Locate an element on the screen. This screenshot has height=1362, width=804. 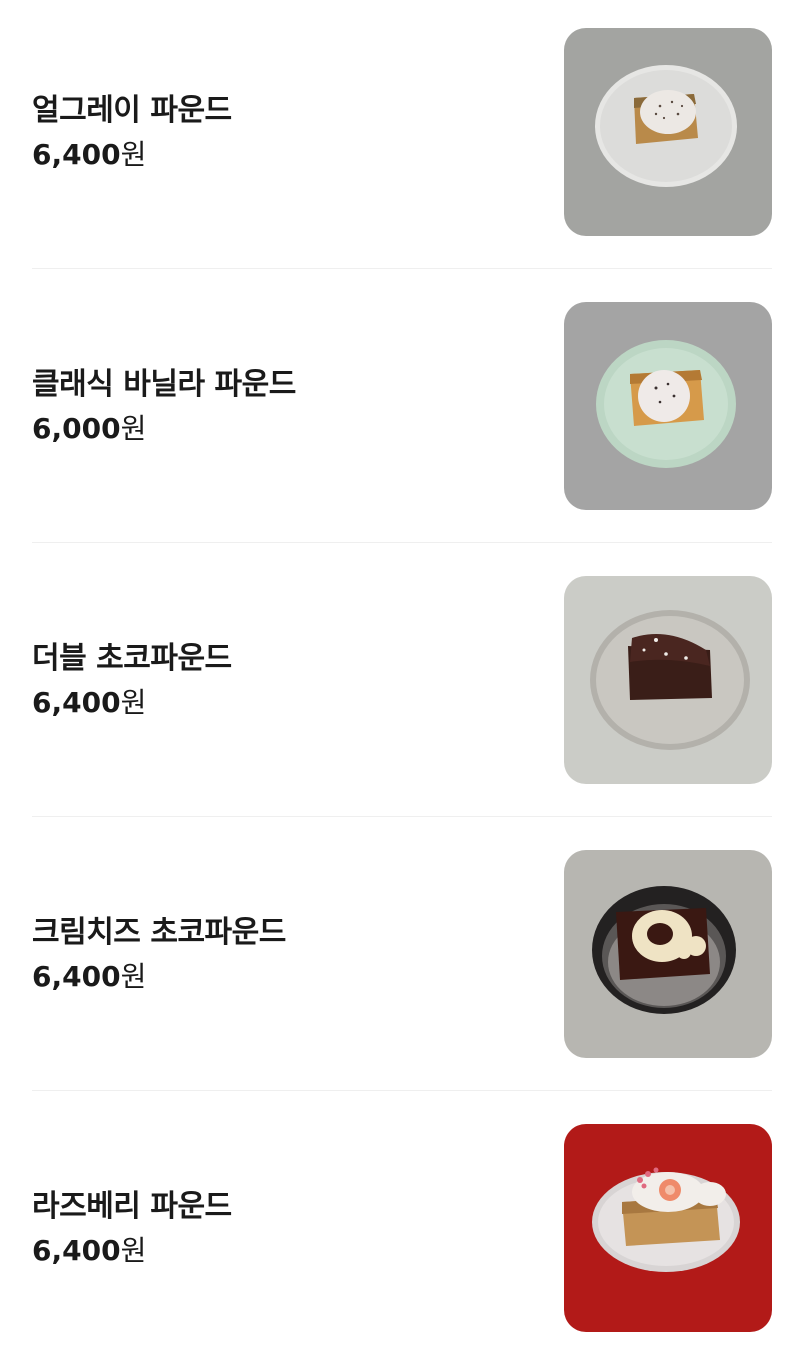
menu-item-name: 라즈베리 파운드 is located at coordinates (132, 1206).